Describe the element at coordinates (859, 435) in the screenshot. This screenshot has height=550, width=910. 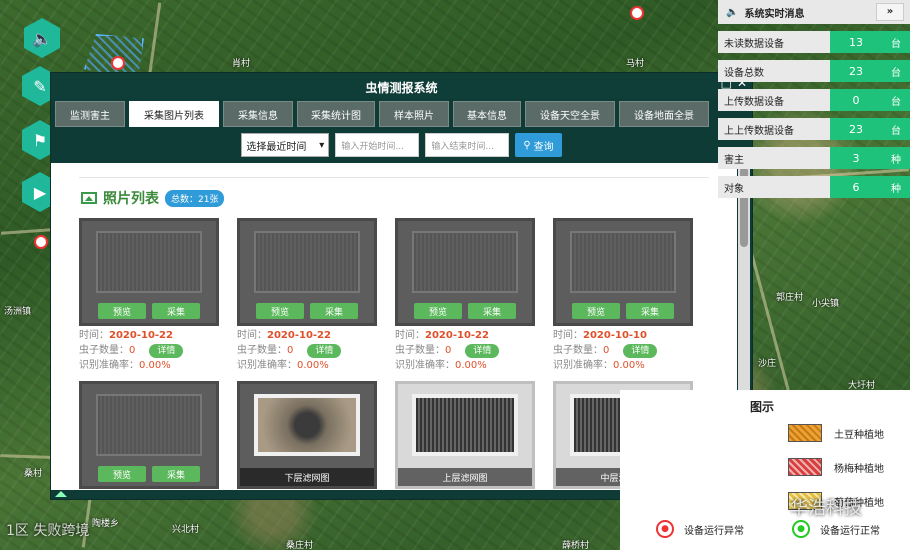
I see `legend-label: 土豆种植地` at that location.